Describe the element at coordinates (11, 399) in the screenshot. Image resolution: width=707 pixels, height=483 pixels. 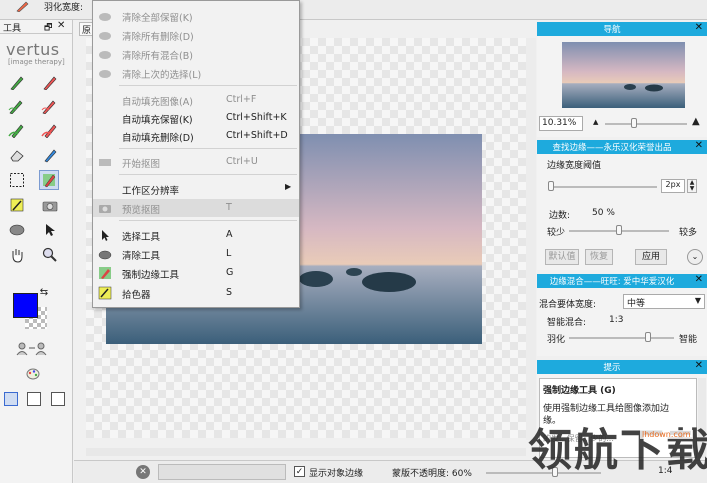
I see `view-single-button` at that location.